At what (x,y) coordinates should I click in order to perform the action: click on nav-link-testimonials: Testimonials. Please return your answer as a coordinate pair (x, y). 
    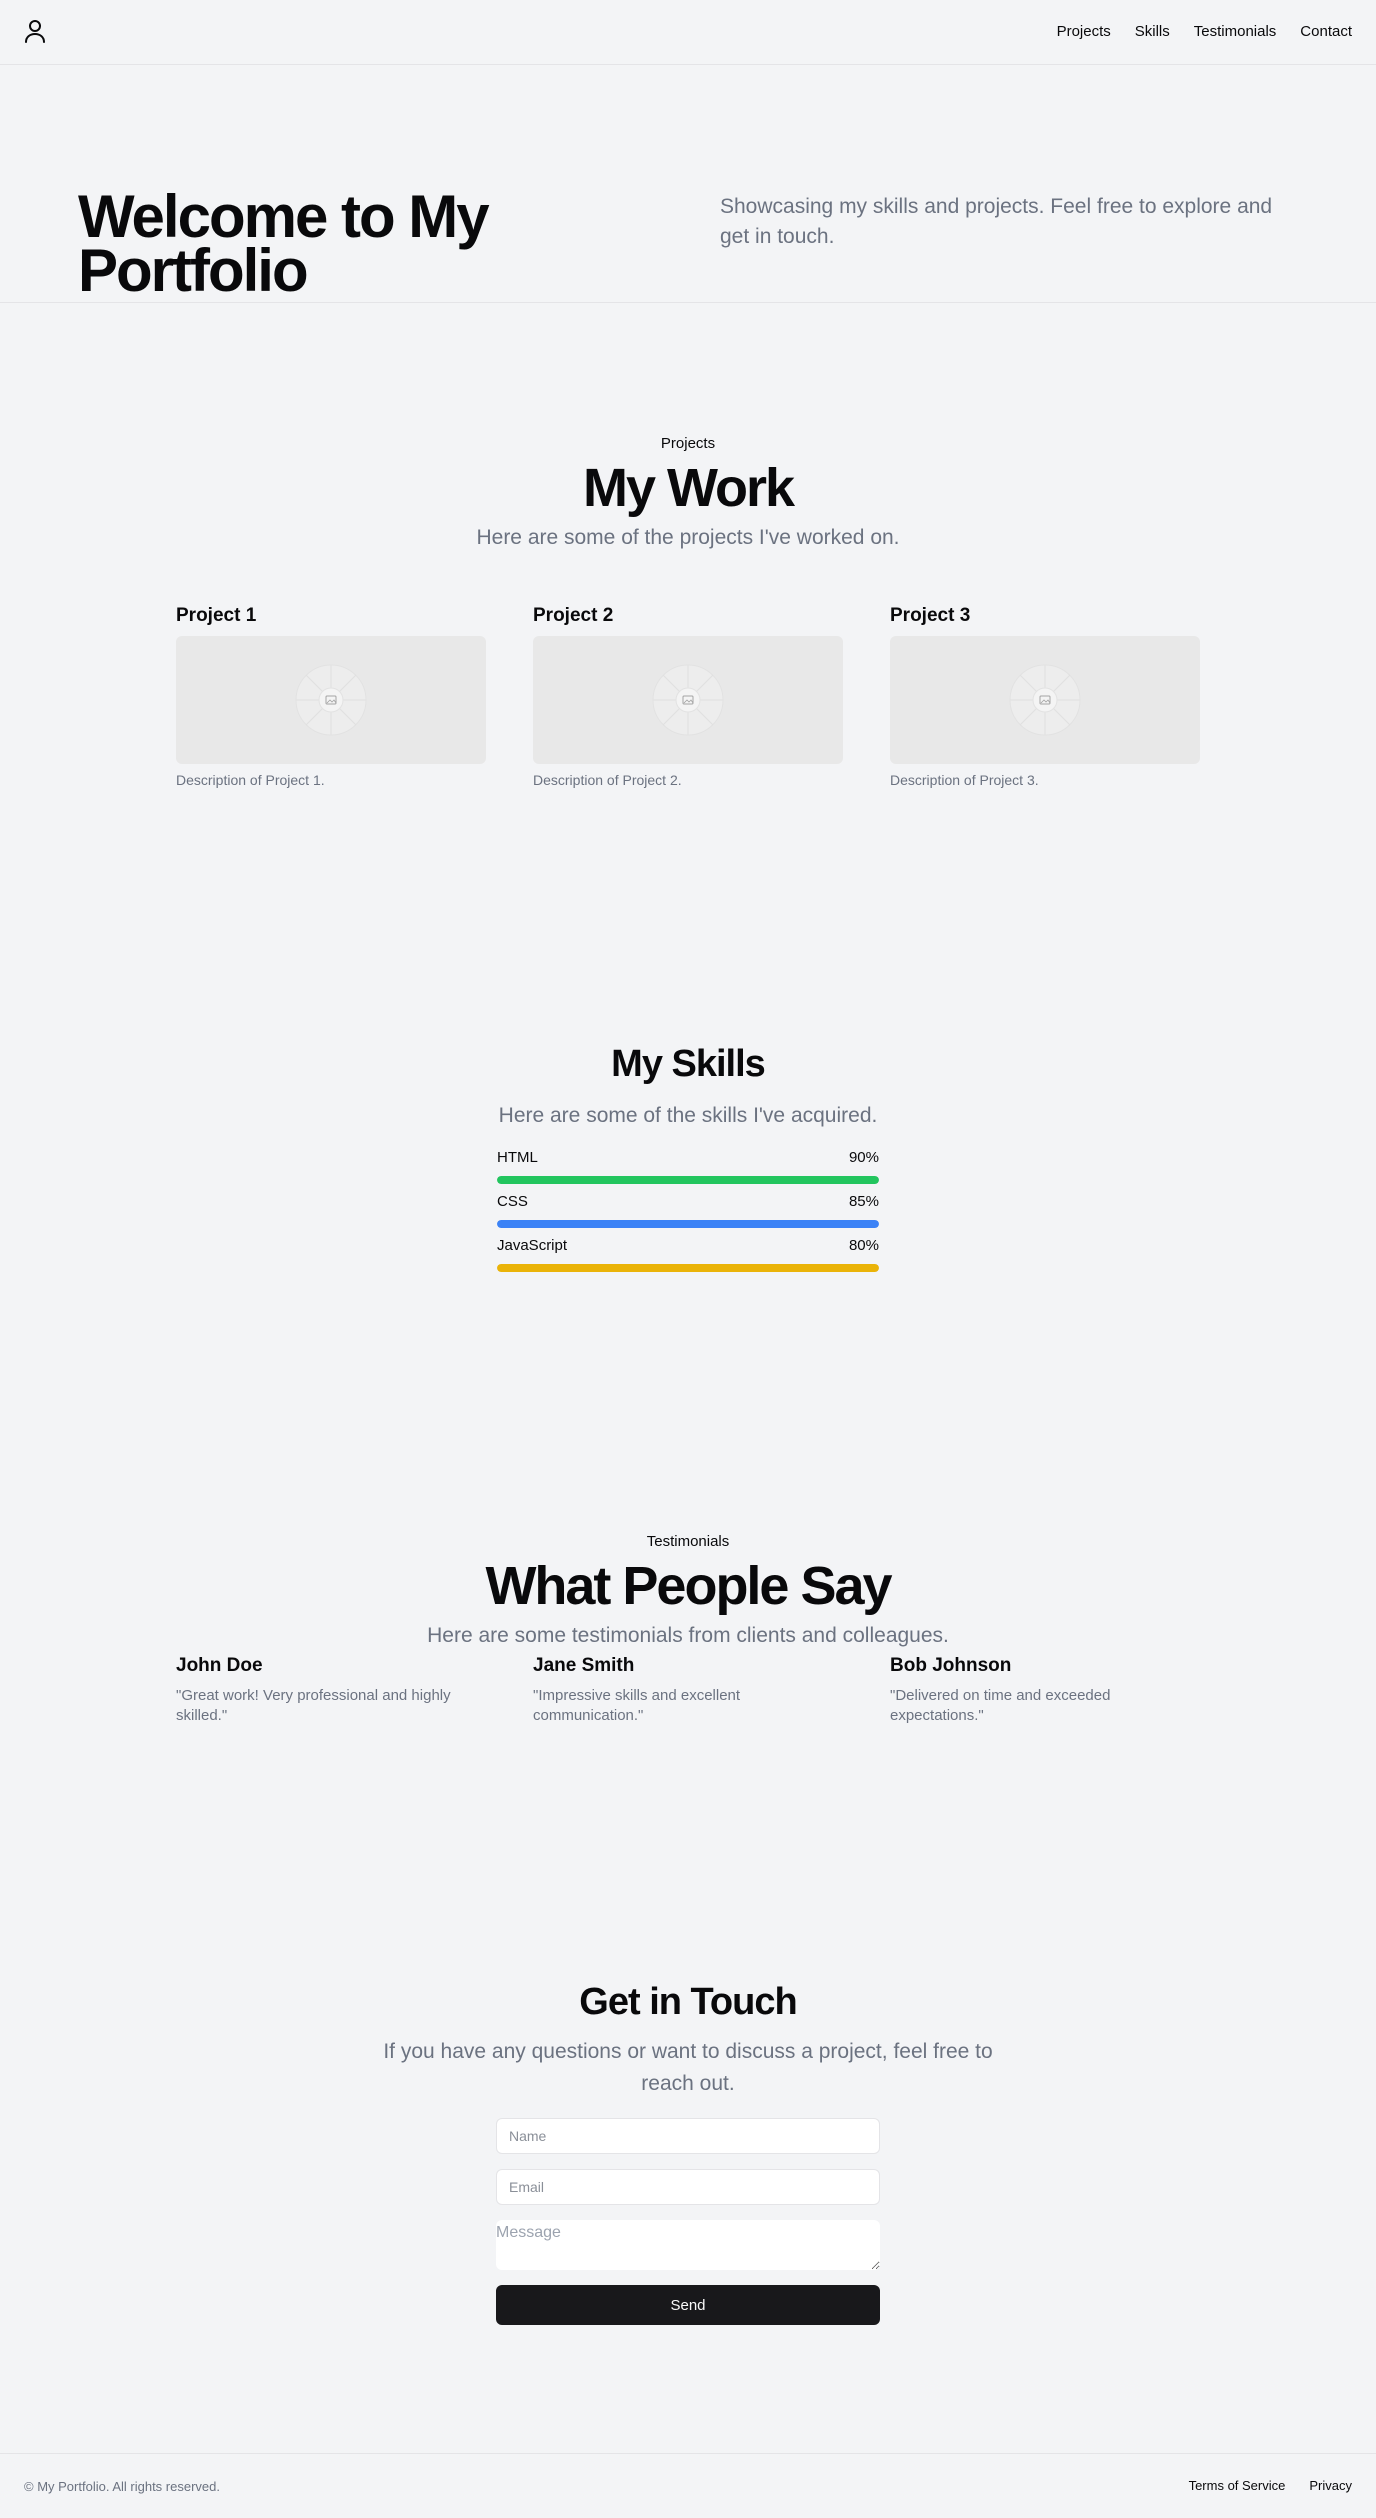
    Looking at the image, I should click on (1235, 32).